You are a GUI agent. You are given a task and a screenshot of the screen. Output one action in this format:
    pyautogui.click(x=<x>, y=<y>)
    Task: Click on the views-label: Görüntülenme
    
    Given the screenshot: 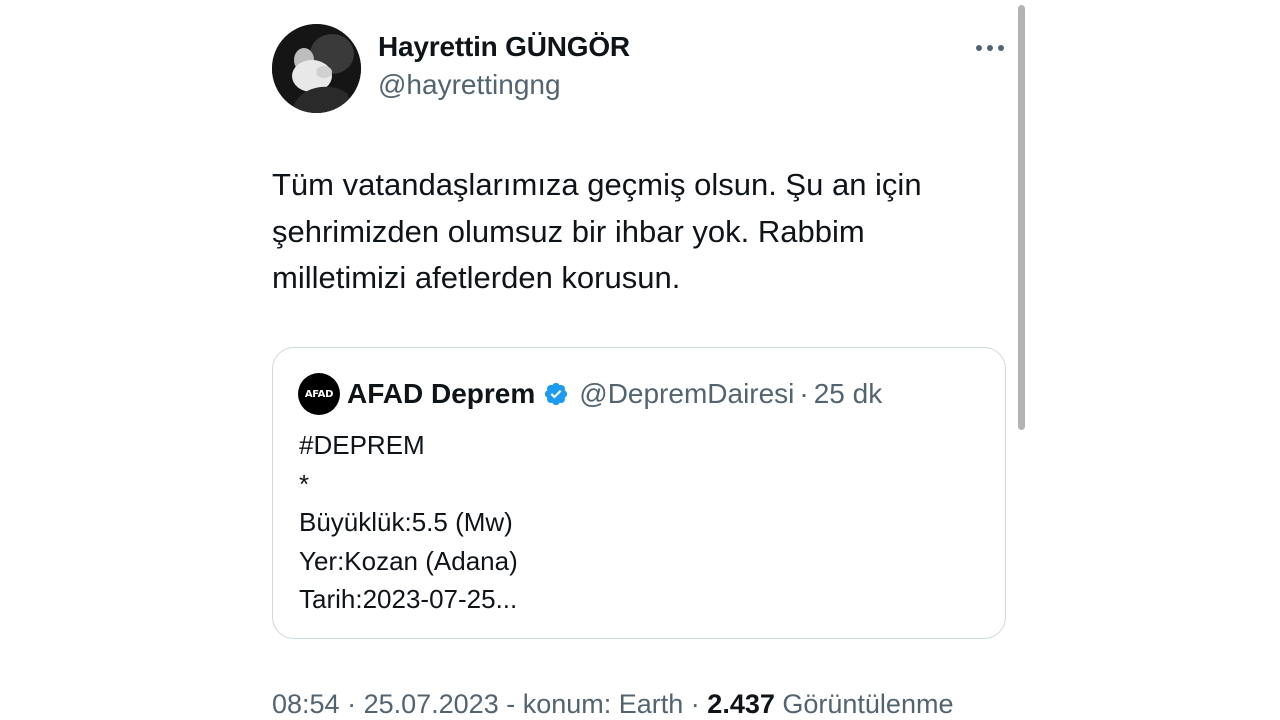 What is the action you would take?
    pyautogui.click(x=864, y=704)
    